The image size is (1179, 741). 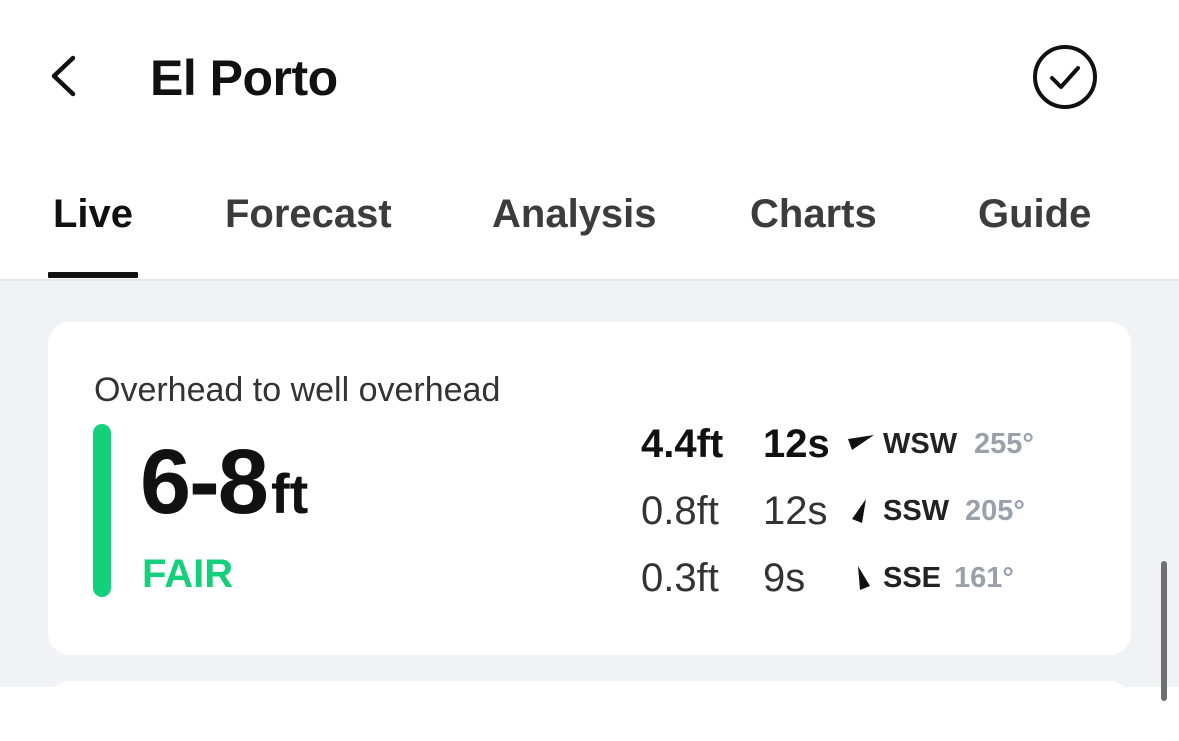 What do you see at coordinates (984, 578) in the screenshot?
I see `swell-degrees: 161°` at bounding box center [984, 578].